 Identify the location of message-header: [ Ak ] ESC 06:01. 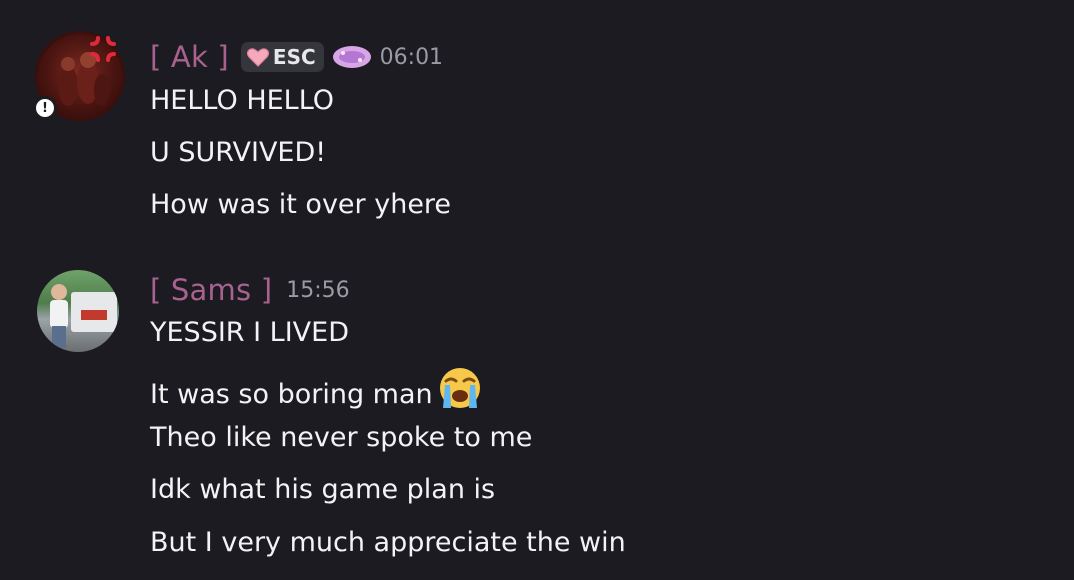
(296, 57).